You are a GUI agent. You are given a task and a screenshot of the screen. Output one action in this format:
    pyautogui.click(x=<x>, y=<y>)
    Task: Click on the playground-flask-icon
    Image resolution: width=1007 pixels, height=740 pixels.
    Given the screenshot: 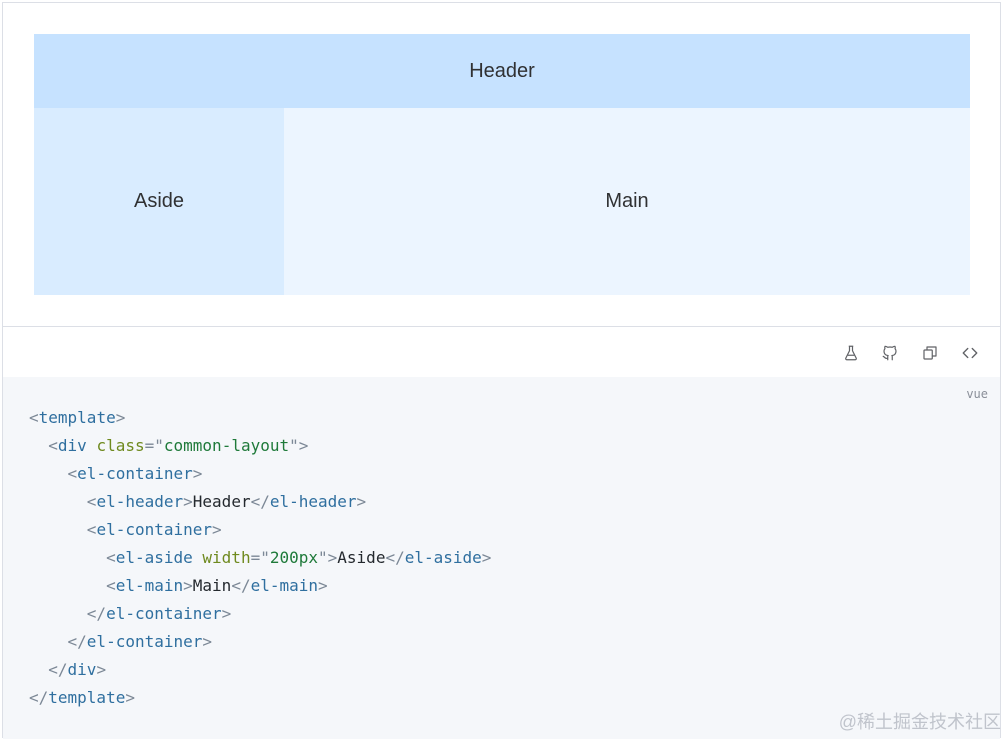 What is the action you would take?
    pyautogui.click(x=851, y=353)
    